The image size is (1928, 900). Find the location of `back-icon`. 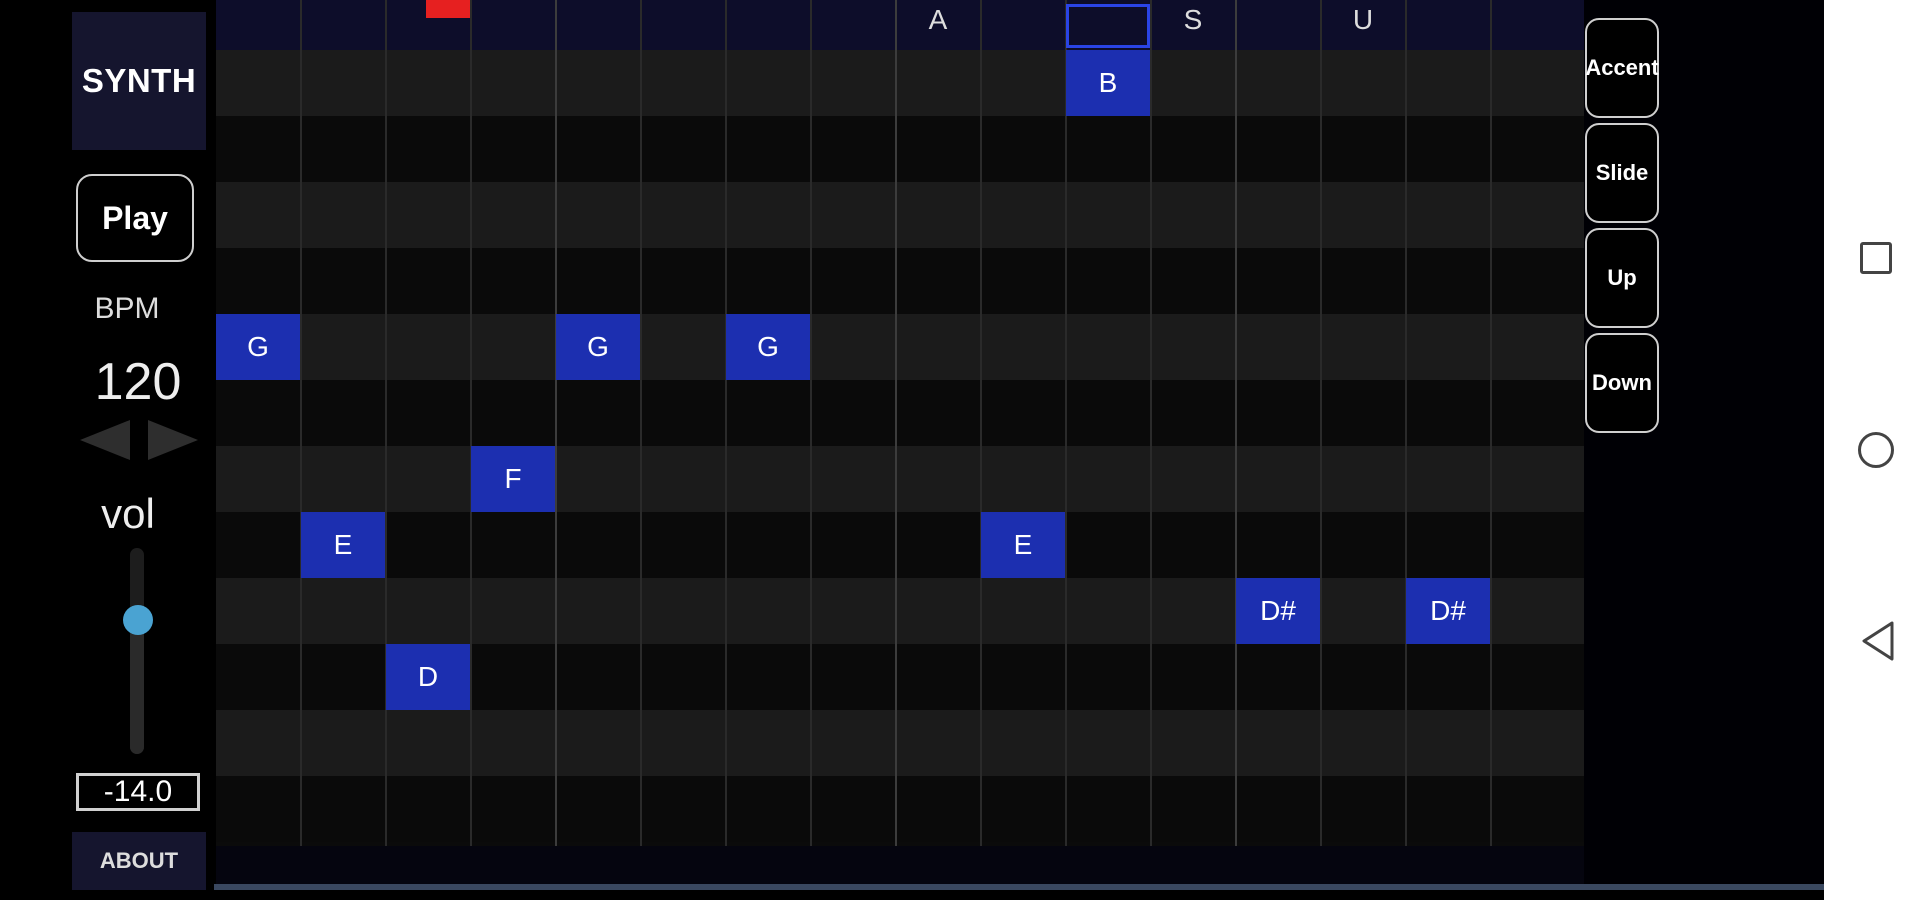

back-icon is located at coordinates (1878, 641).